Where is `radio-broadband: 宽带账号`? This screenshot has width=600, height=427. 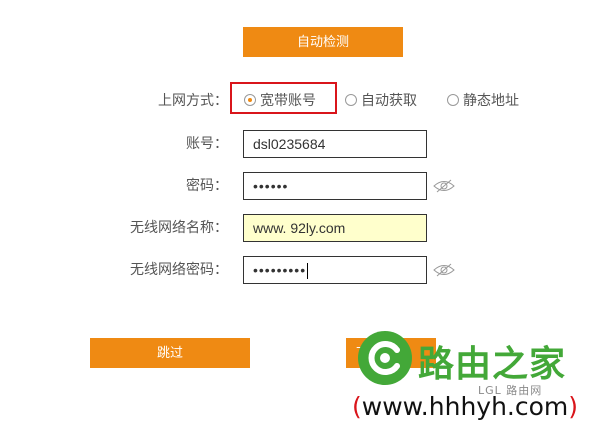
radio-broadband: 宽带账号 is located at coordinates (280, 101).